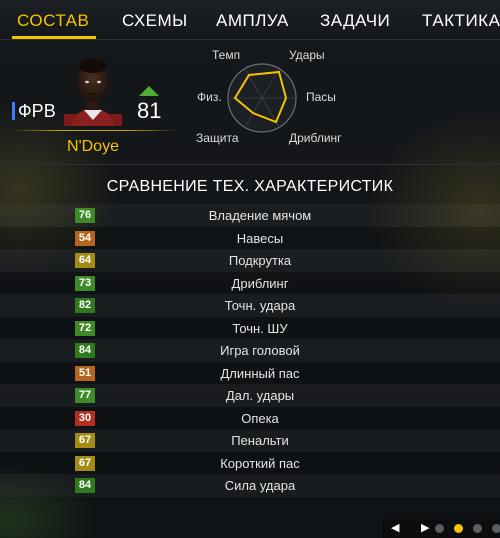 The image size is (500, 538). Describe the element at coordinates (260, 305) in the screenshot. I see `attribute-label: Точн. удара` at that location.